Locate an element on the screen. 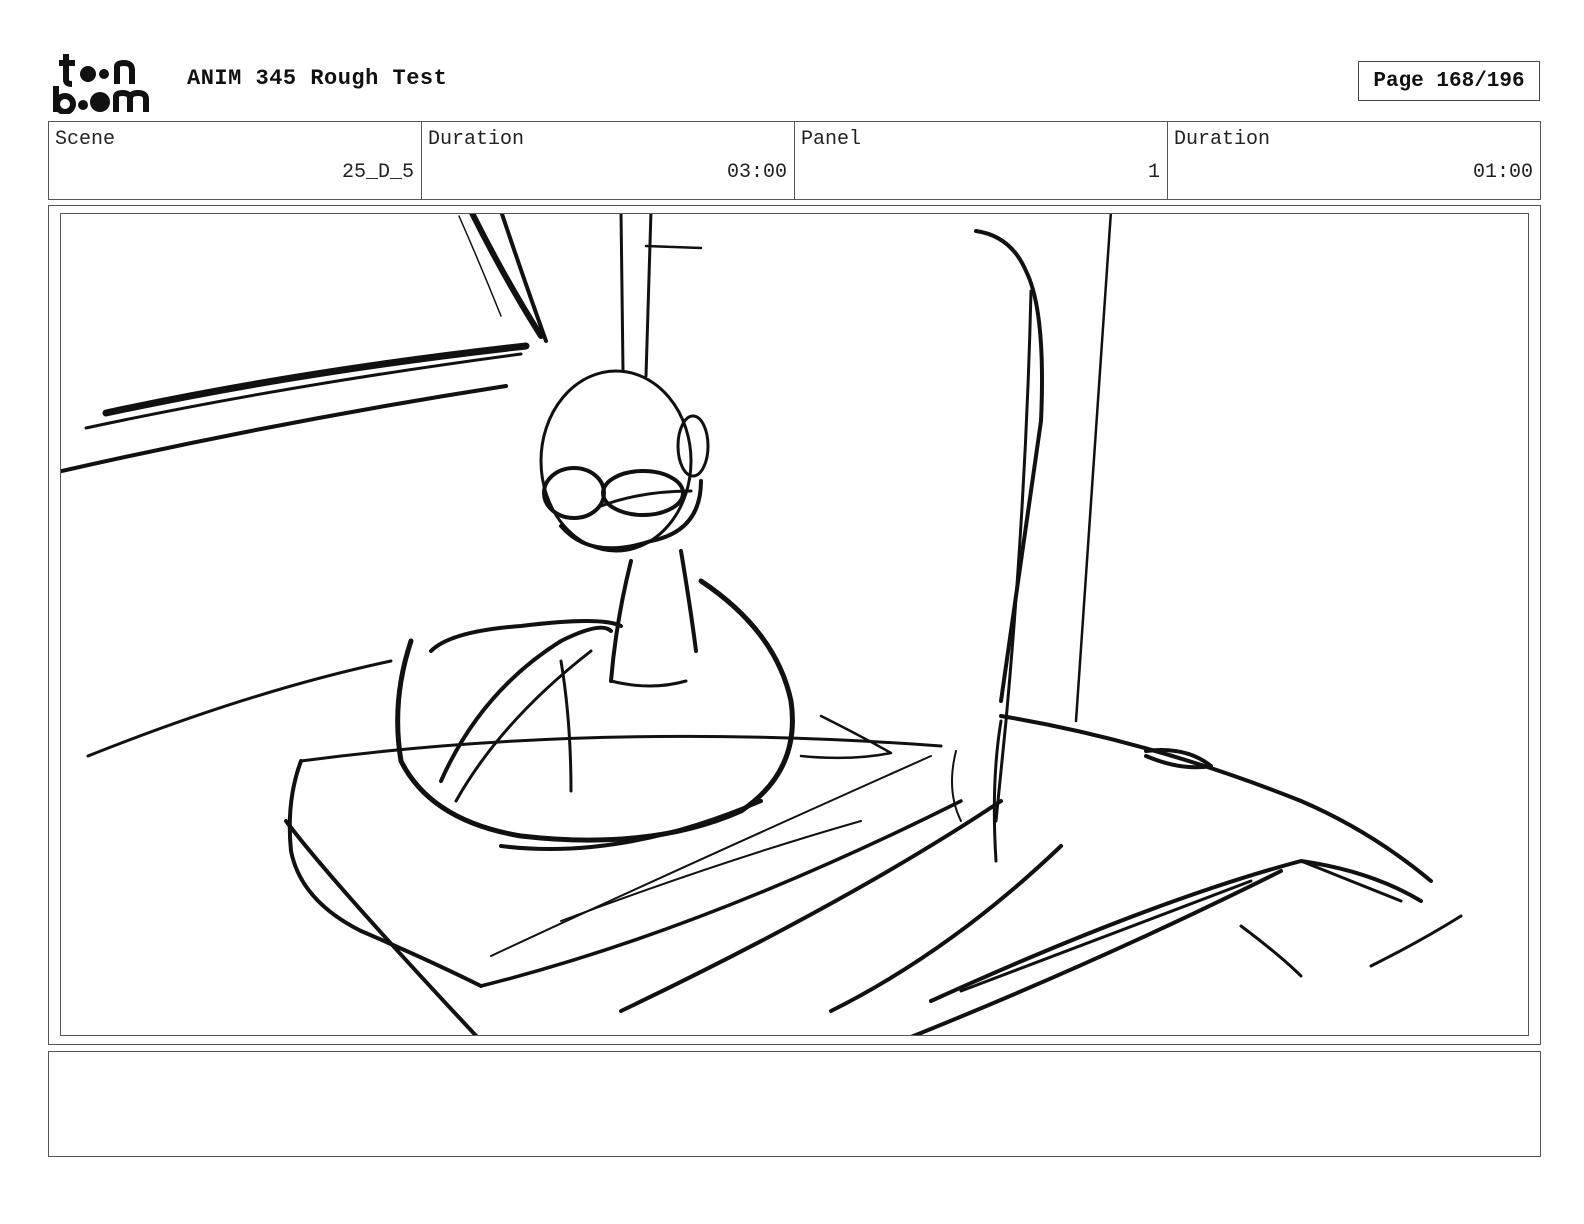  scene-cell: Scene 25_D_5 is located at coordinates (235, 160).